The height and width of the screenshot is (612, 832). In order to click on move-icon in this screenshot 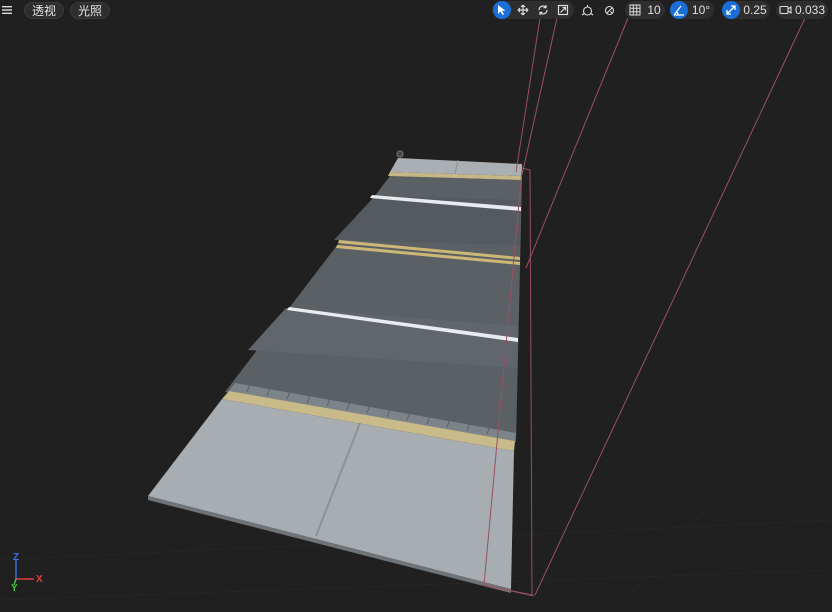, I will do `click(523, 10)`.